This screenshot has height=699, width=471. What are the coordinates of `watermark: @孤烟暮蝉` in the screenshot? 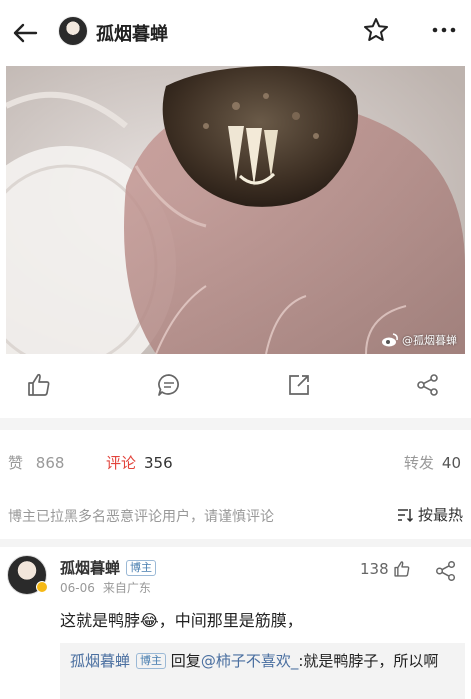 It's located at (419, 340).